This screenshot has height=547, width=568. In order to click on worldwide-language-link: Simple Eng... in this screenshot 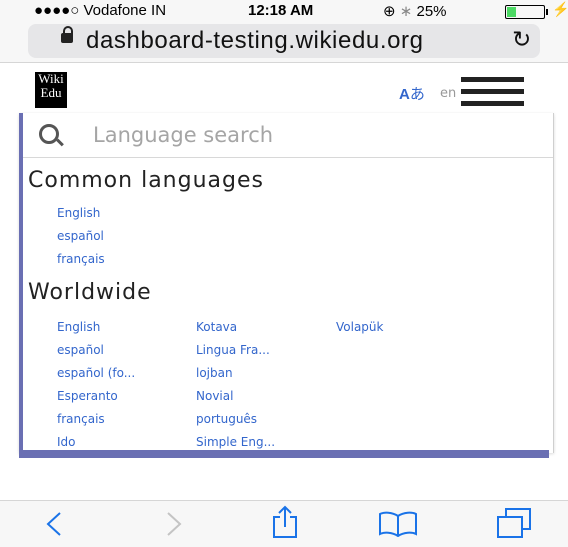, I will do `click(235, 442)`.